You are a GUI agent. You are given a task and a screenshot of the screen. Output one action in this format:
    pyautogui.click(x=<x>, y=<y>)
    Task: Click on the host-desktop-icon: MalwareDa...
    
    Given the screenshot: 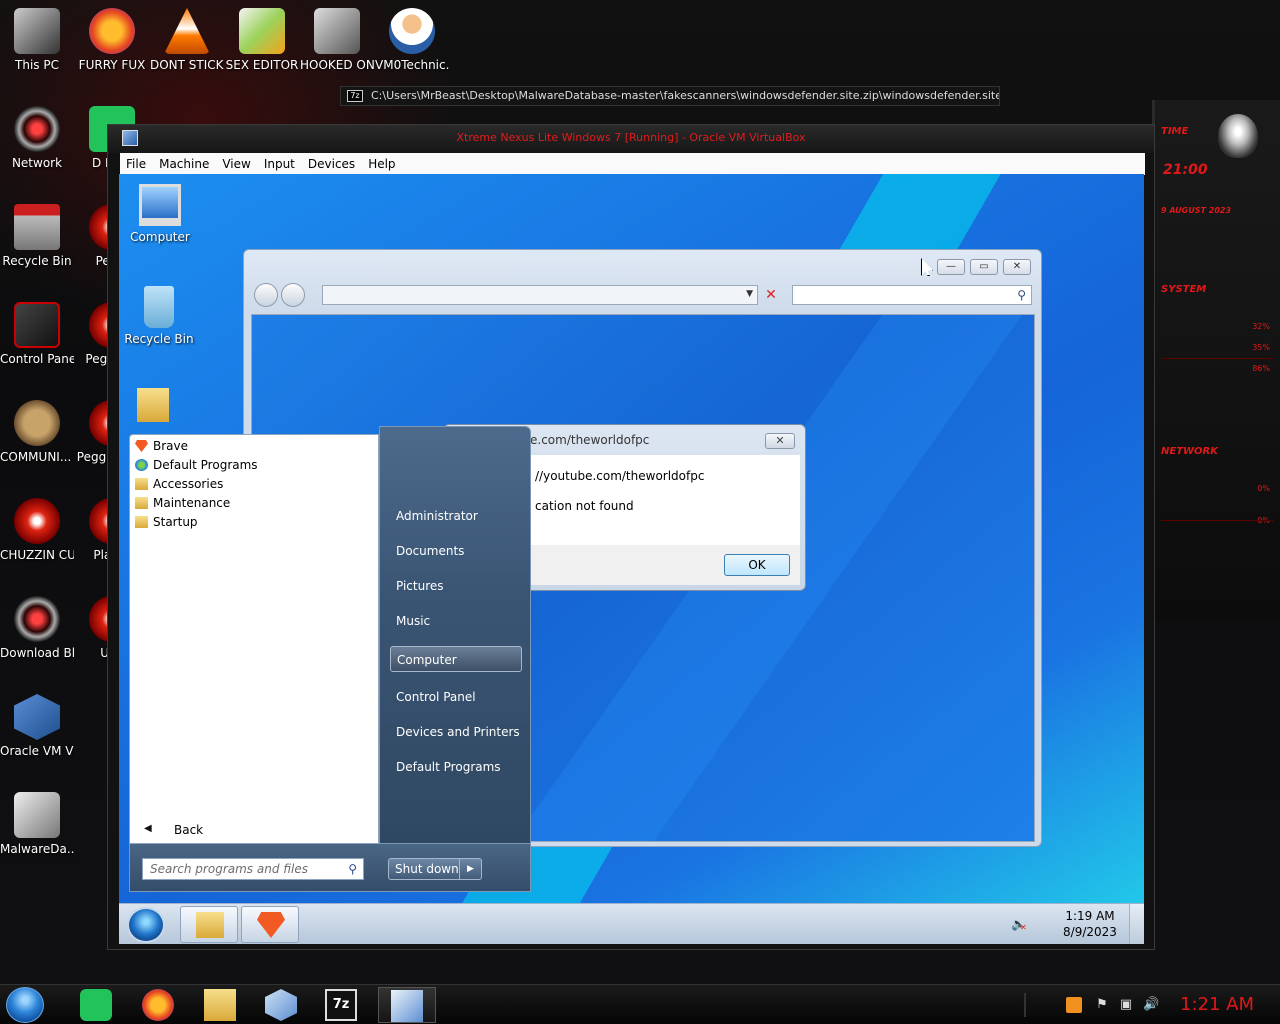 What is the action you would take?
    pyautogui.click(x=37, y=824)
    